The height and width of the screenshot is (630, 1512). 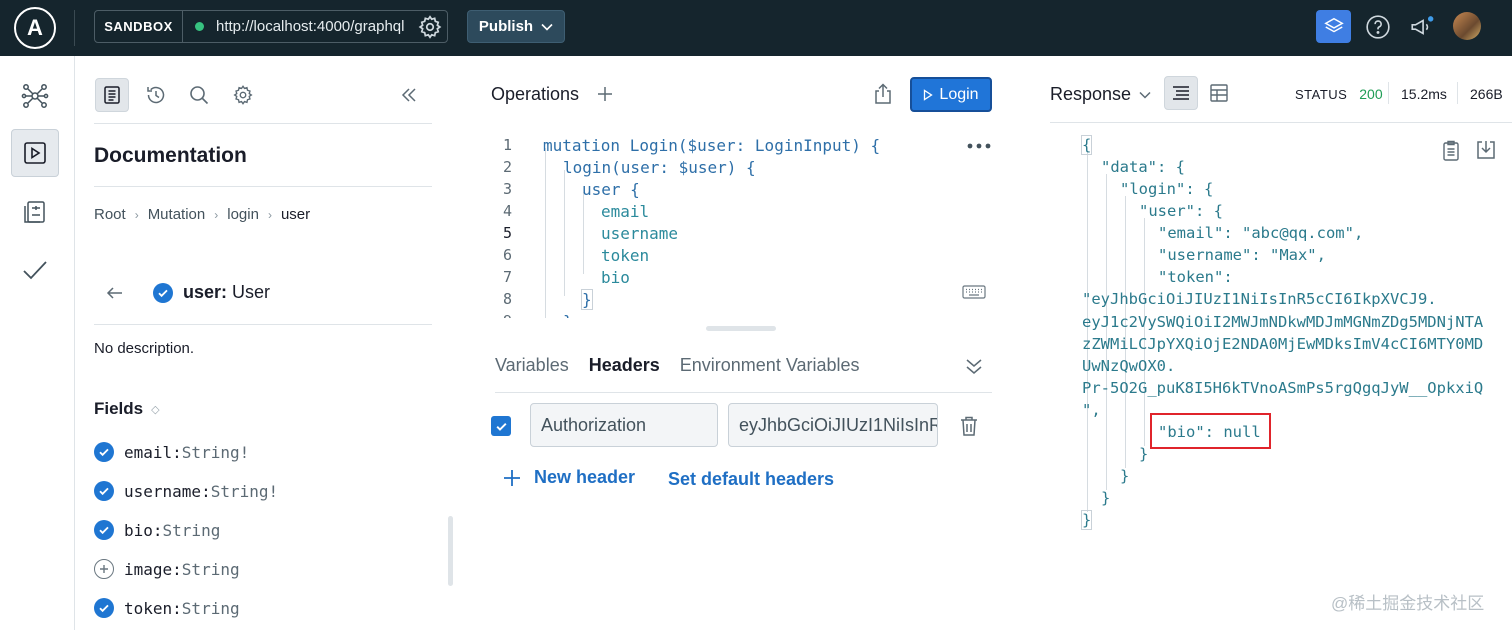 What do you see at coordinates (928, 94) in the screenshot?
I see `play-icon` at bounding box center [928, 94].